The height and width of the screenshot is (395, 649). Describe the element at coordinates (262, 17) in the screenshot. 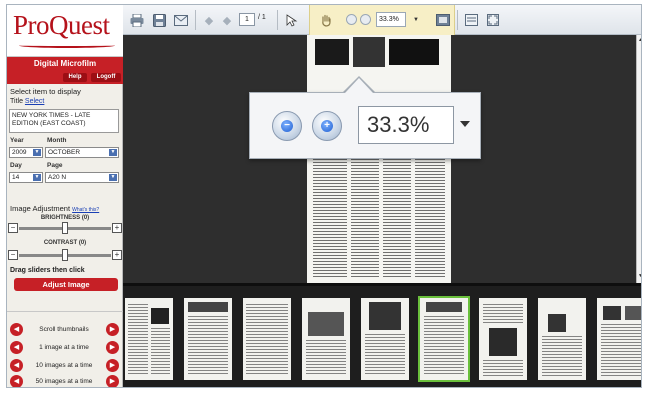

I see `page-total: / 1` at that location.